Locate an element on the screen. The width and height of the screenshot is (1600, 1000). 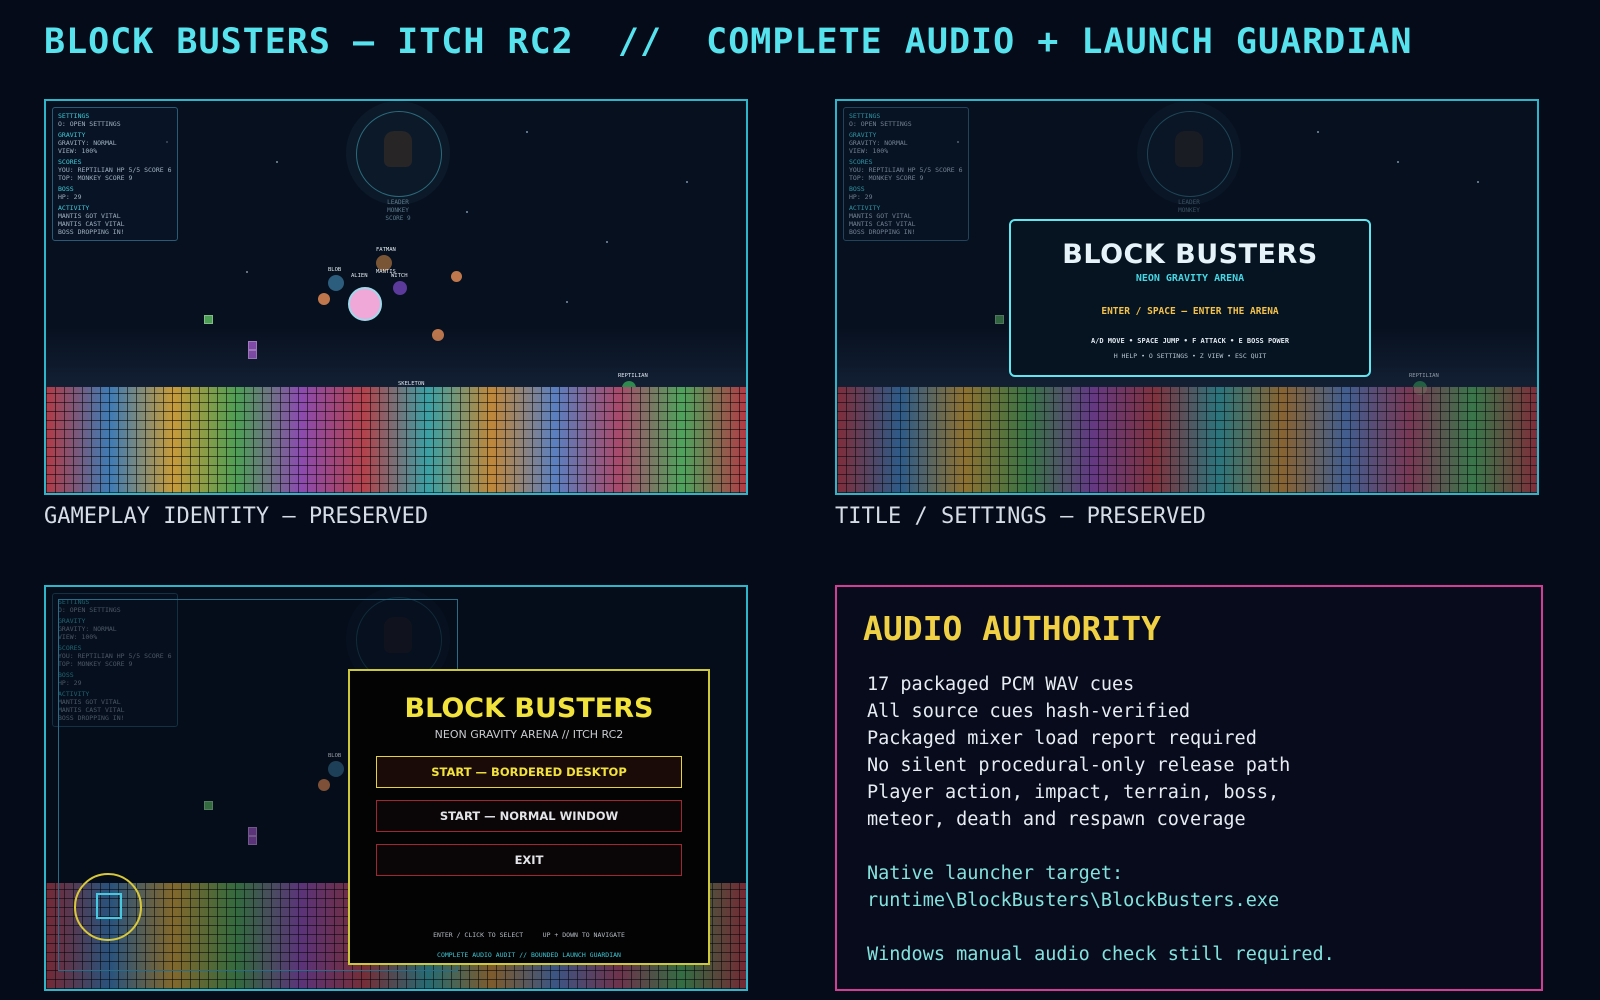
start-normal-window-button: START — NORMAL WINDOW is located at coordinates (529, 816).